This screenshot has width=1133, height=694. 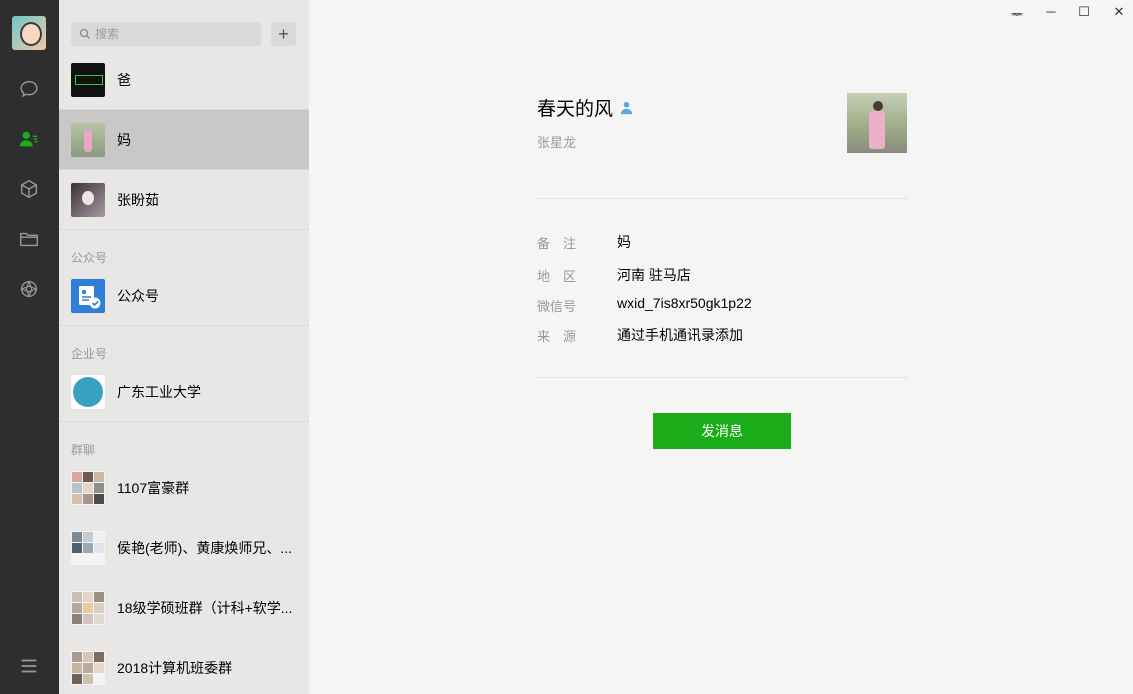 I want to click on moments-icon, so click(x=29, y=289).